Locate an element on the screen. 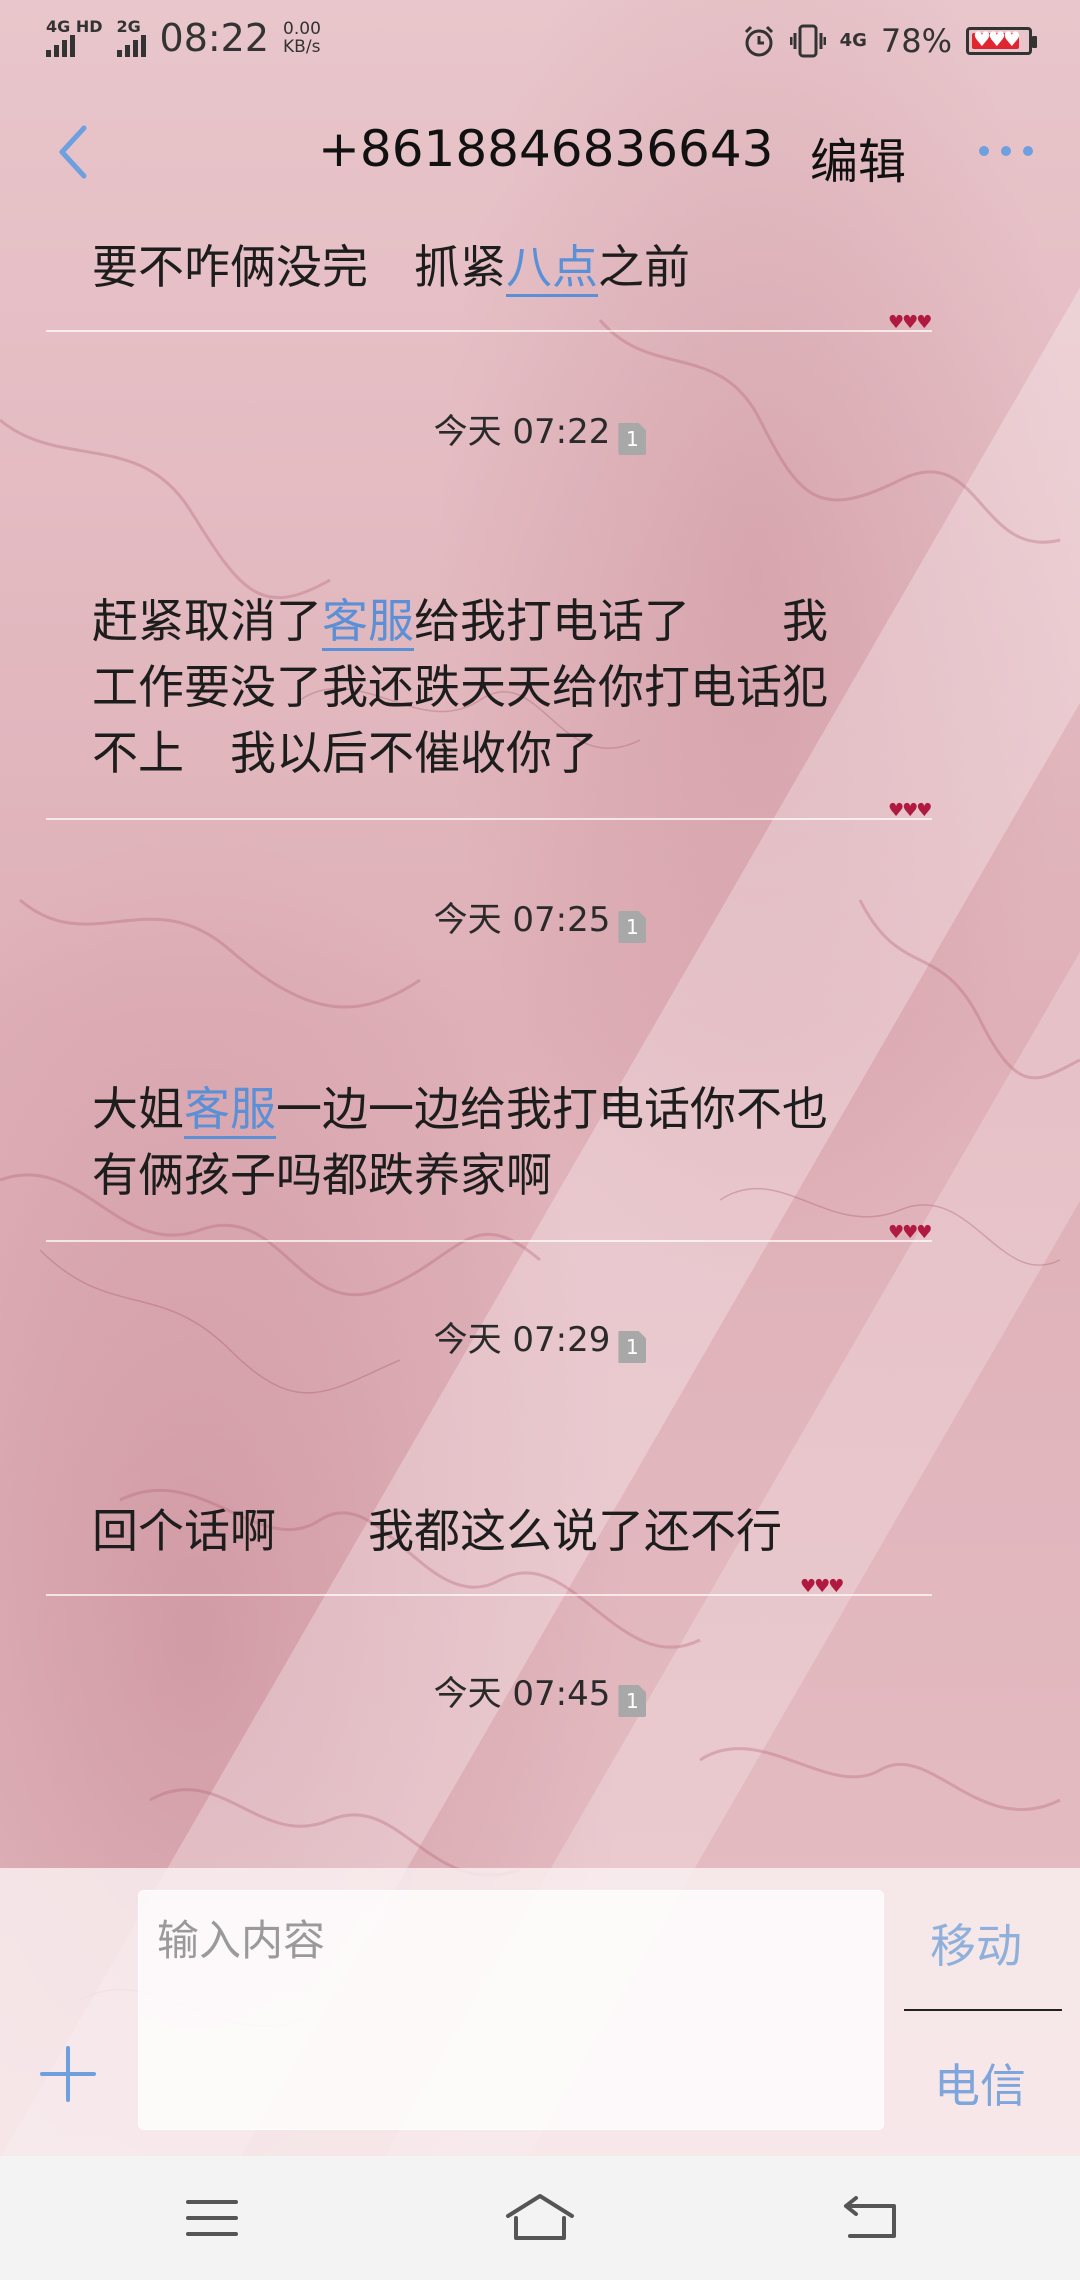 The width and height of the screenshot is (1080, 2280). timestamp-text: 今天 07:22 is located at coordinates (522, 432).